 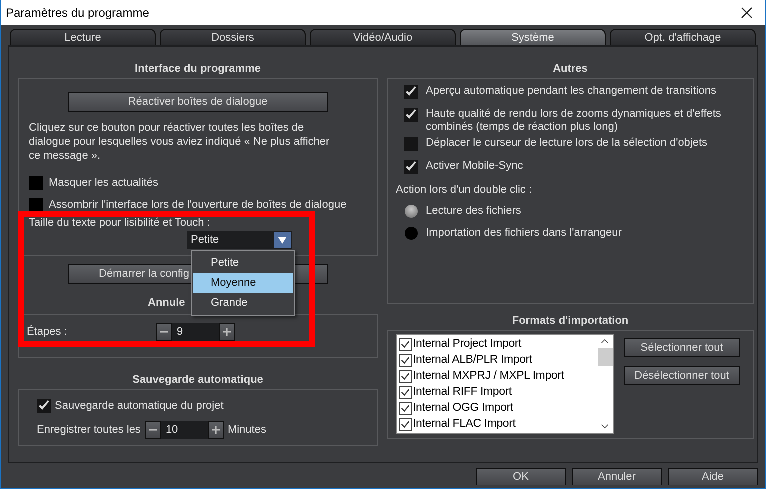 What do you see at coordinates (570, 321) in the screenshot?
I see `section-heading: Formats d'importation` at bounding box center [570, 321].